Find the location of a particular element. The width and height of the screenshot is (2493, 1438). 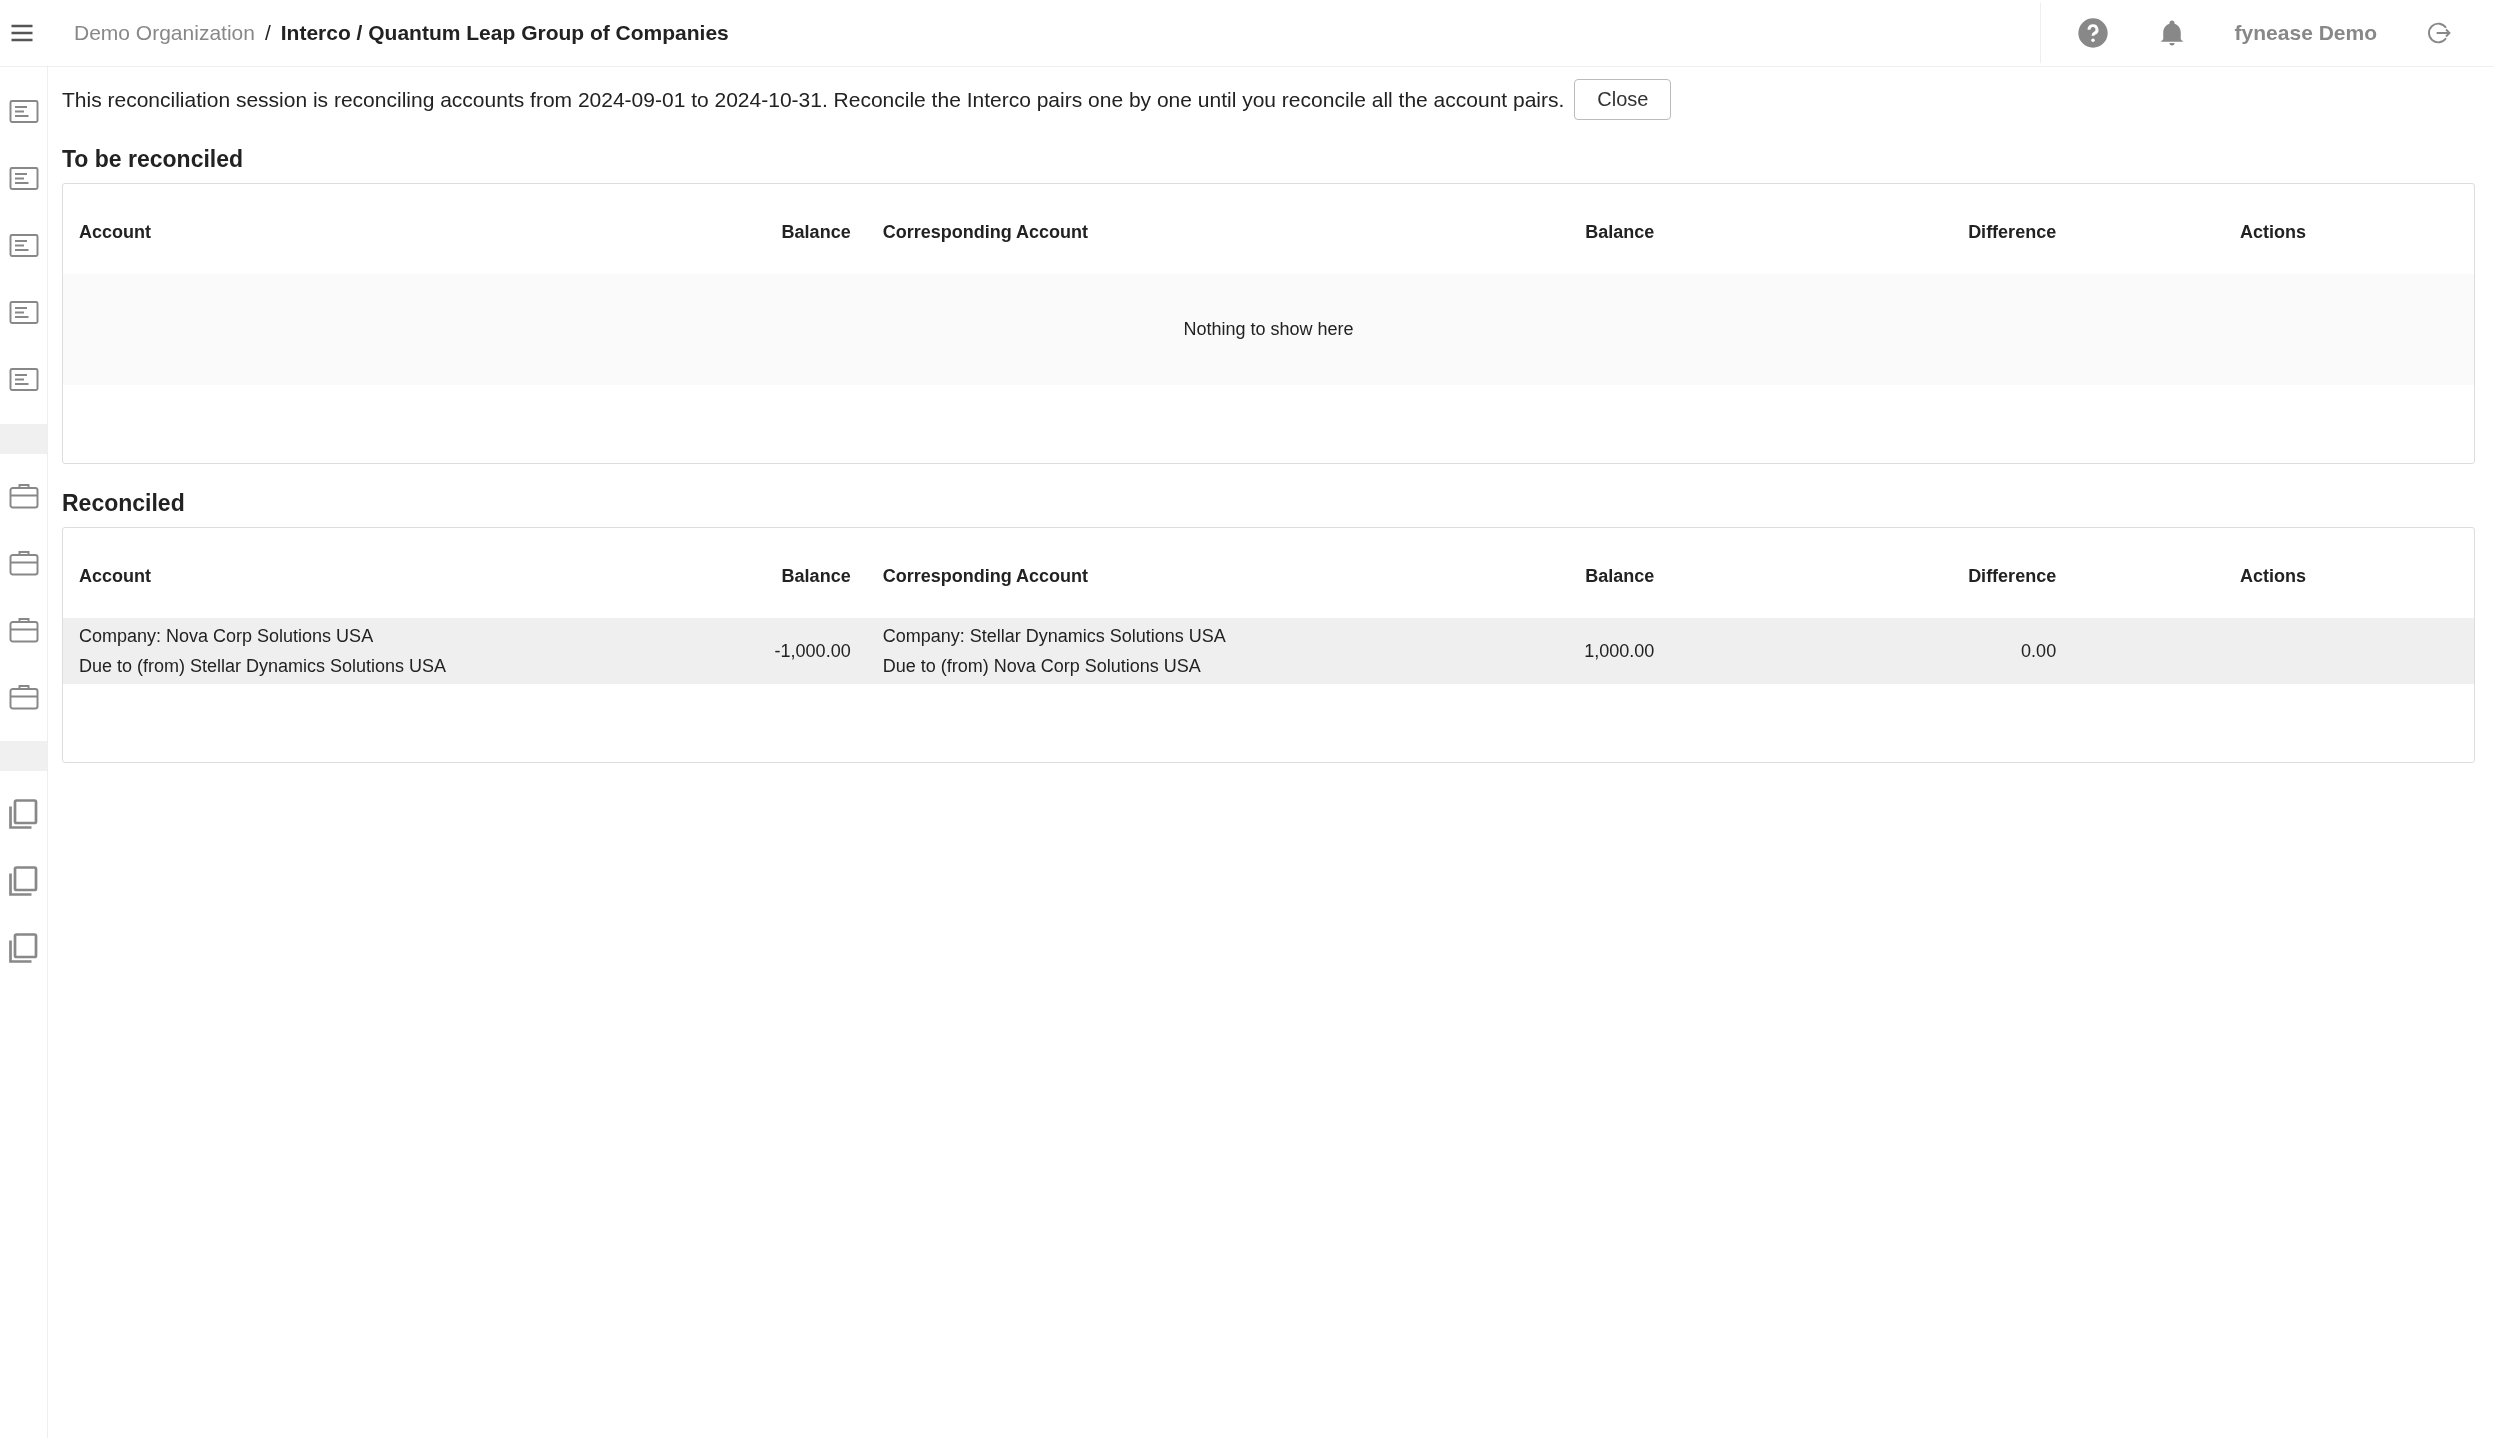

table-cell-text: 1,000.00 is located at coordinates (1619, 651).